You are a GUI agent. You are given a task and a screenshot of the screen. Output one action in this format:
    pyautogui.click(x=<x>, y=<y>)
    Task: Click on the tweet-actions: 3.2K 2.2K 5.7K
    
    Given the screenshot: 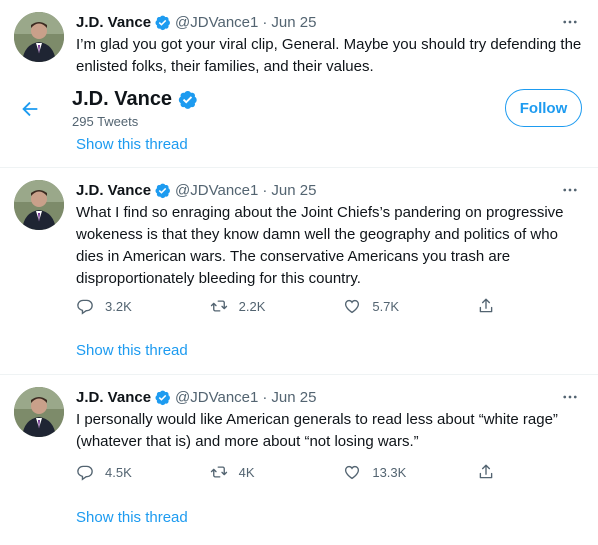 What is the action you would take?
    pyautogui.click(x=291, y=306)
    